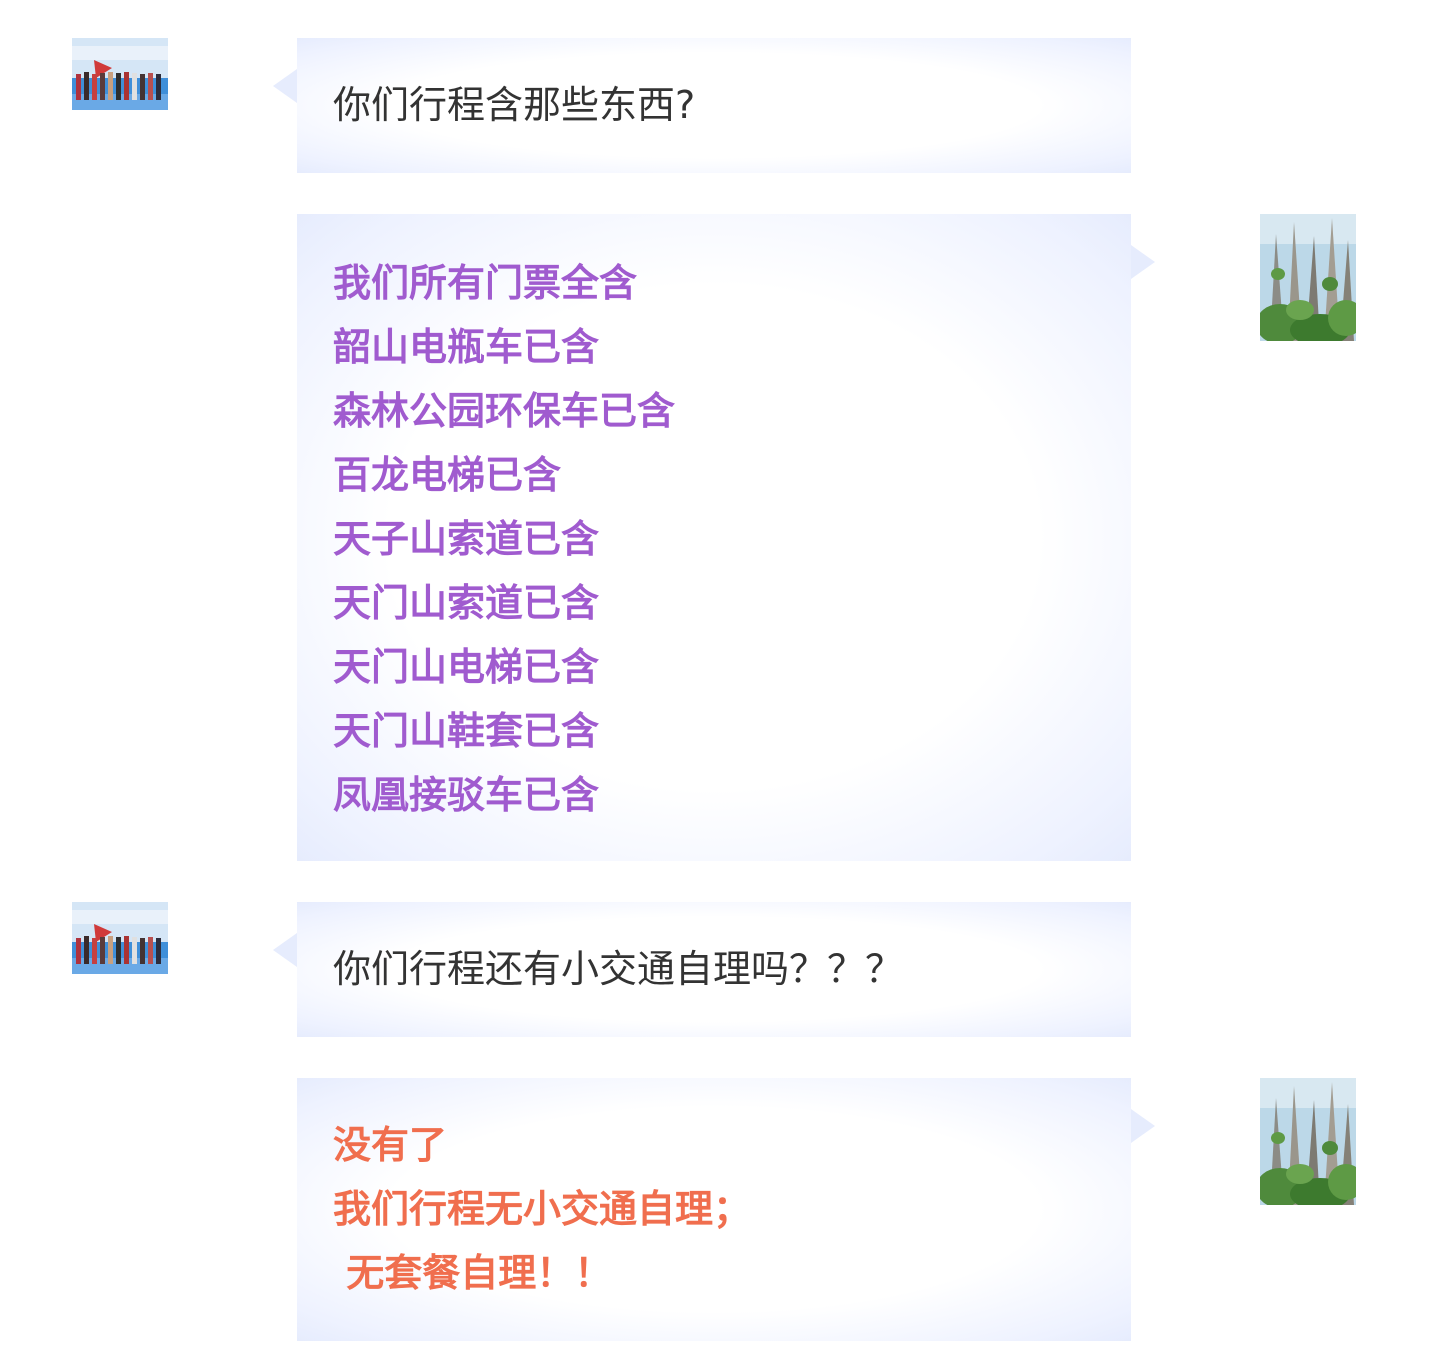  I want to click on answer-line: 没有了, so click(390, 1145).